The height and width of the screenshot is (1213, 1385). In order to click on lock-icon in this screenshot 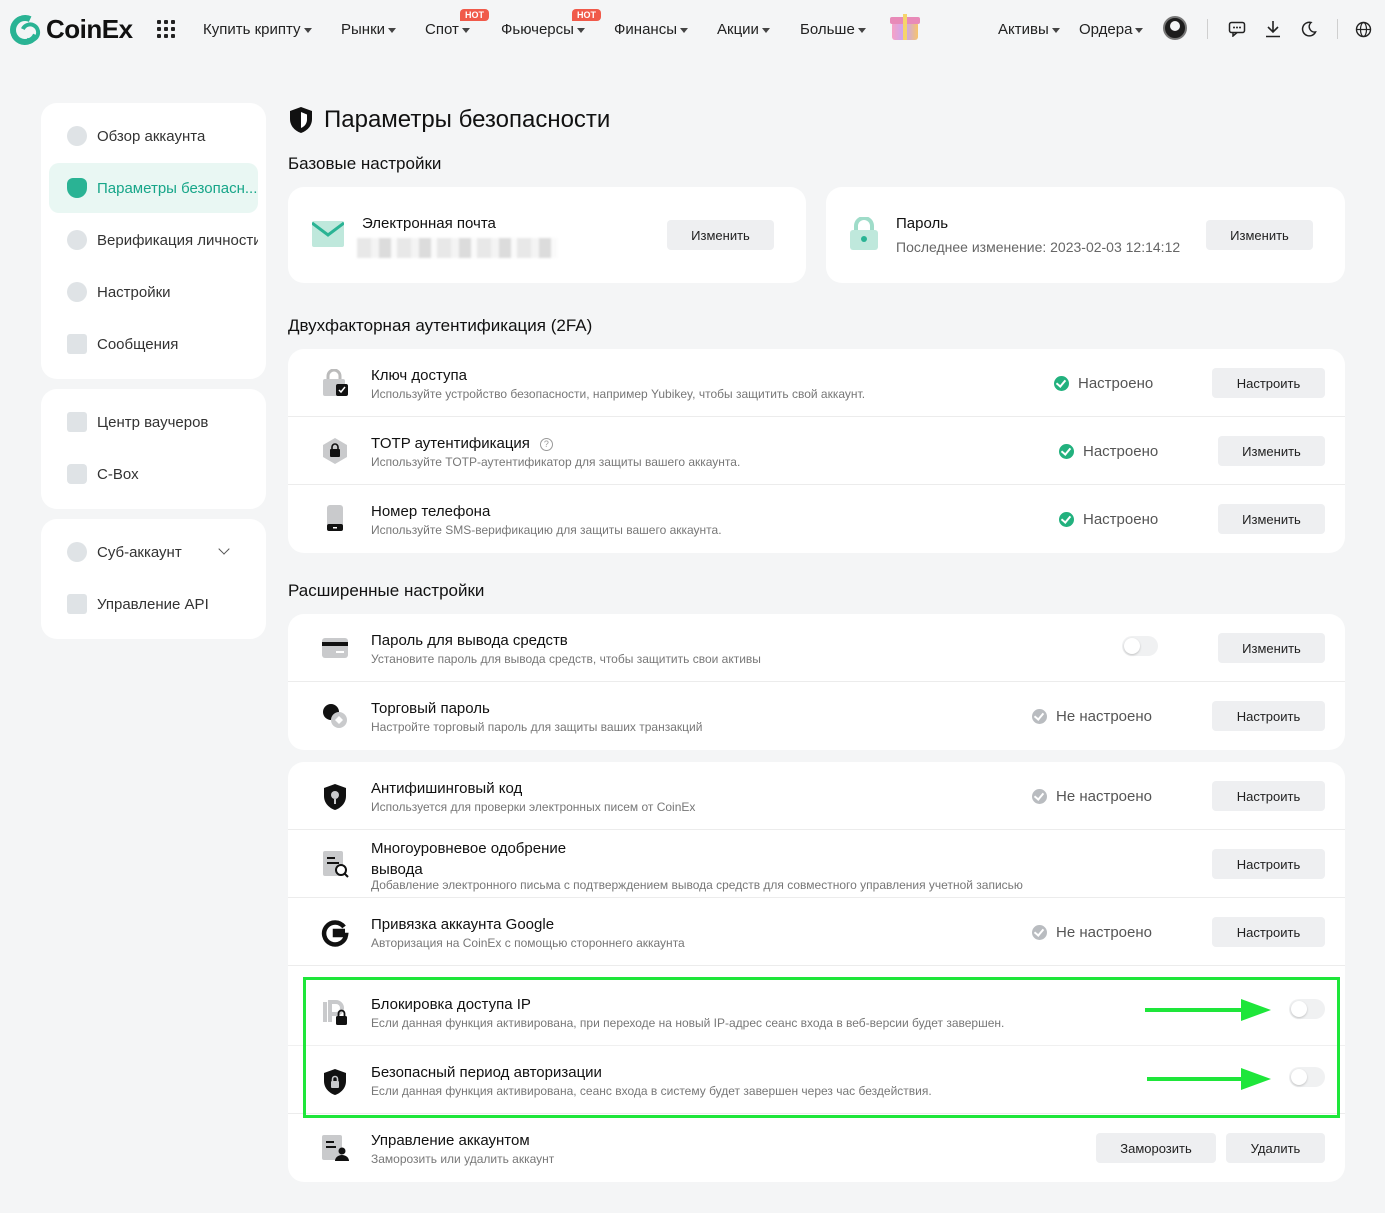, I will do `click(864, 233)`.